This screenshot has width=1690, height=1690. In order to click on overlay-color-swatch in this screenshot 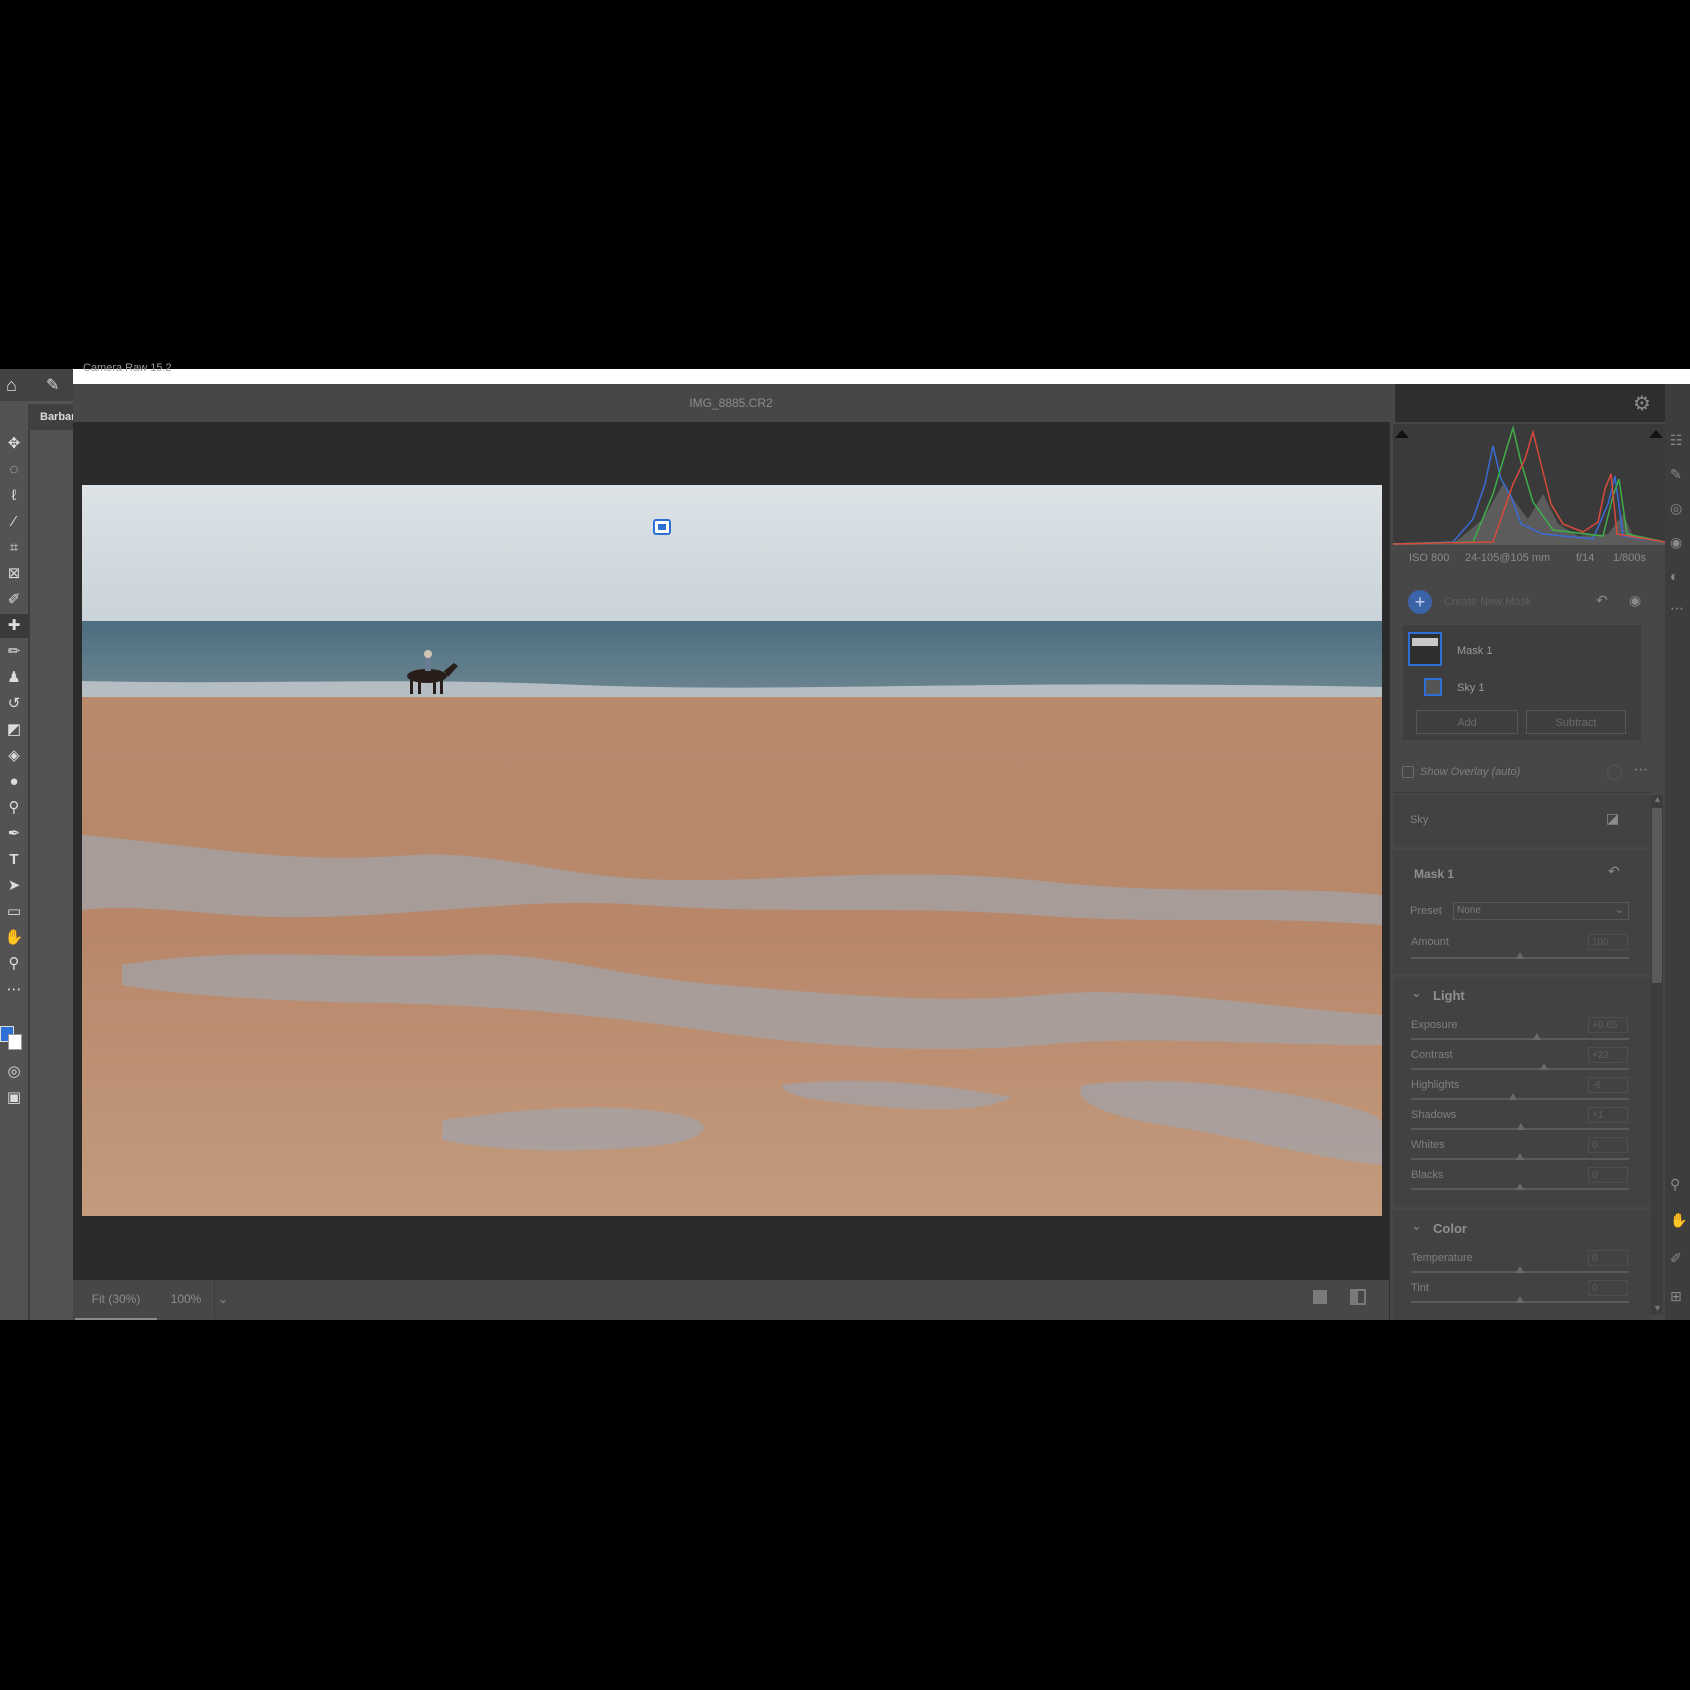, I will do `click(1614, 772)`.